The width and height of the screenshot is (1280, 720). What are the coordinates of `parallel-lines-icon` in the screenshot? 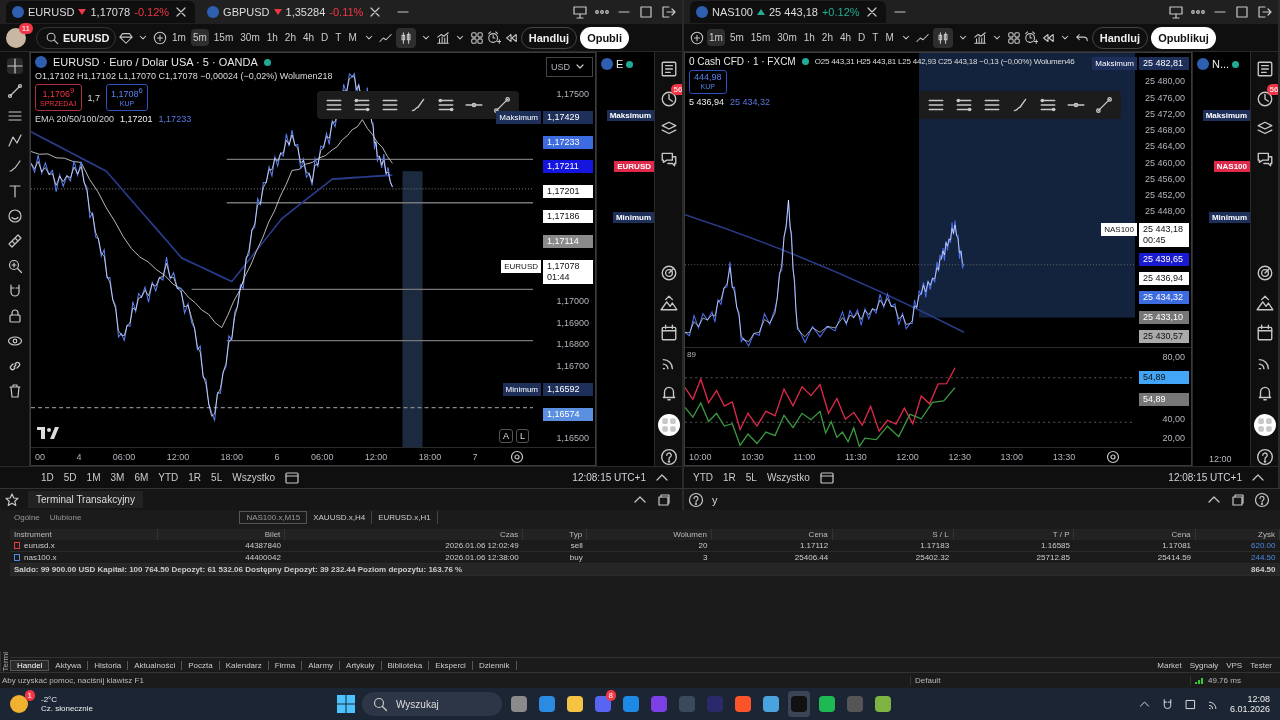 It's located at (14, 116).